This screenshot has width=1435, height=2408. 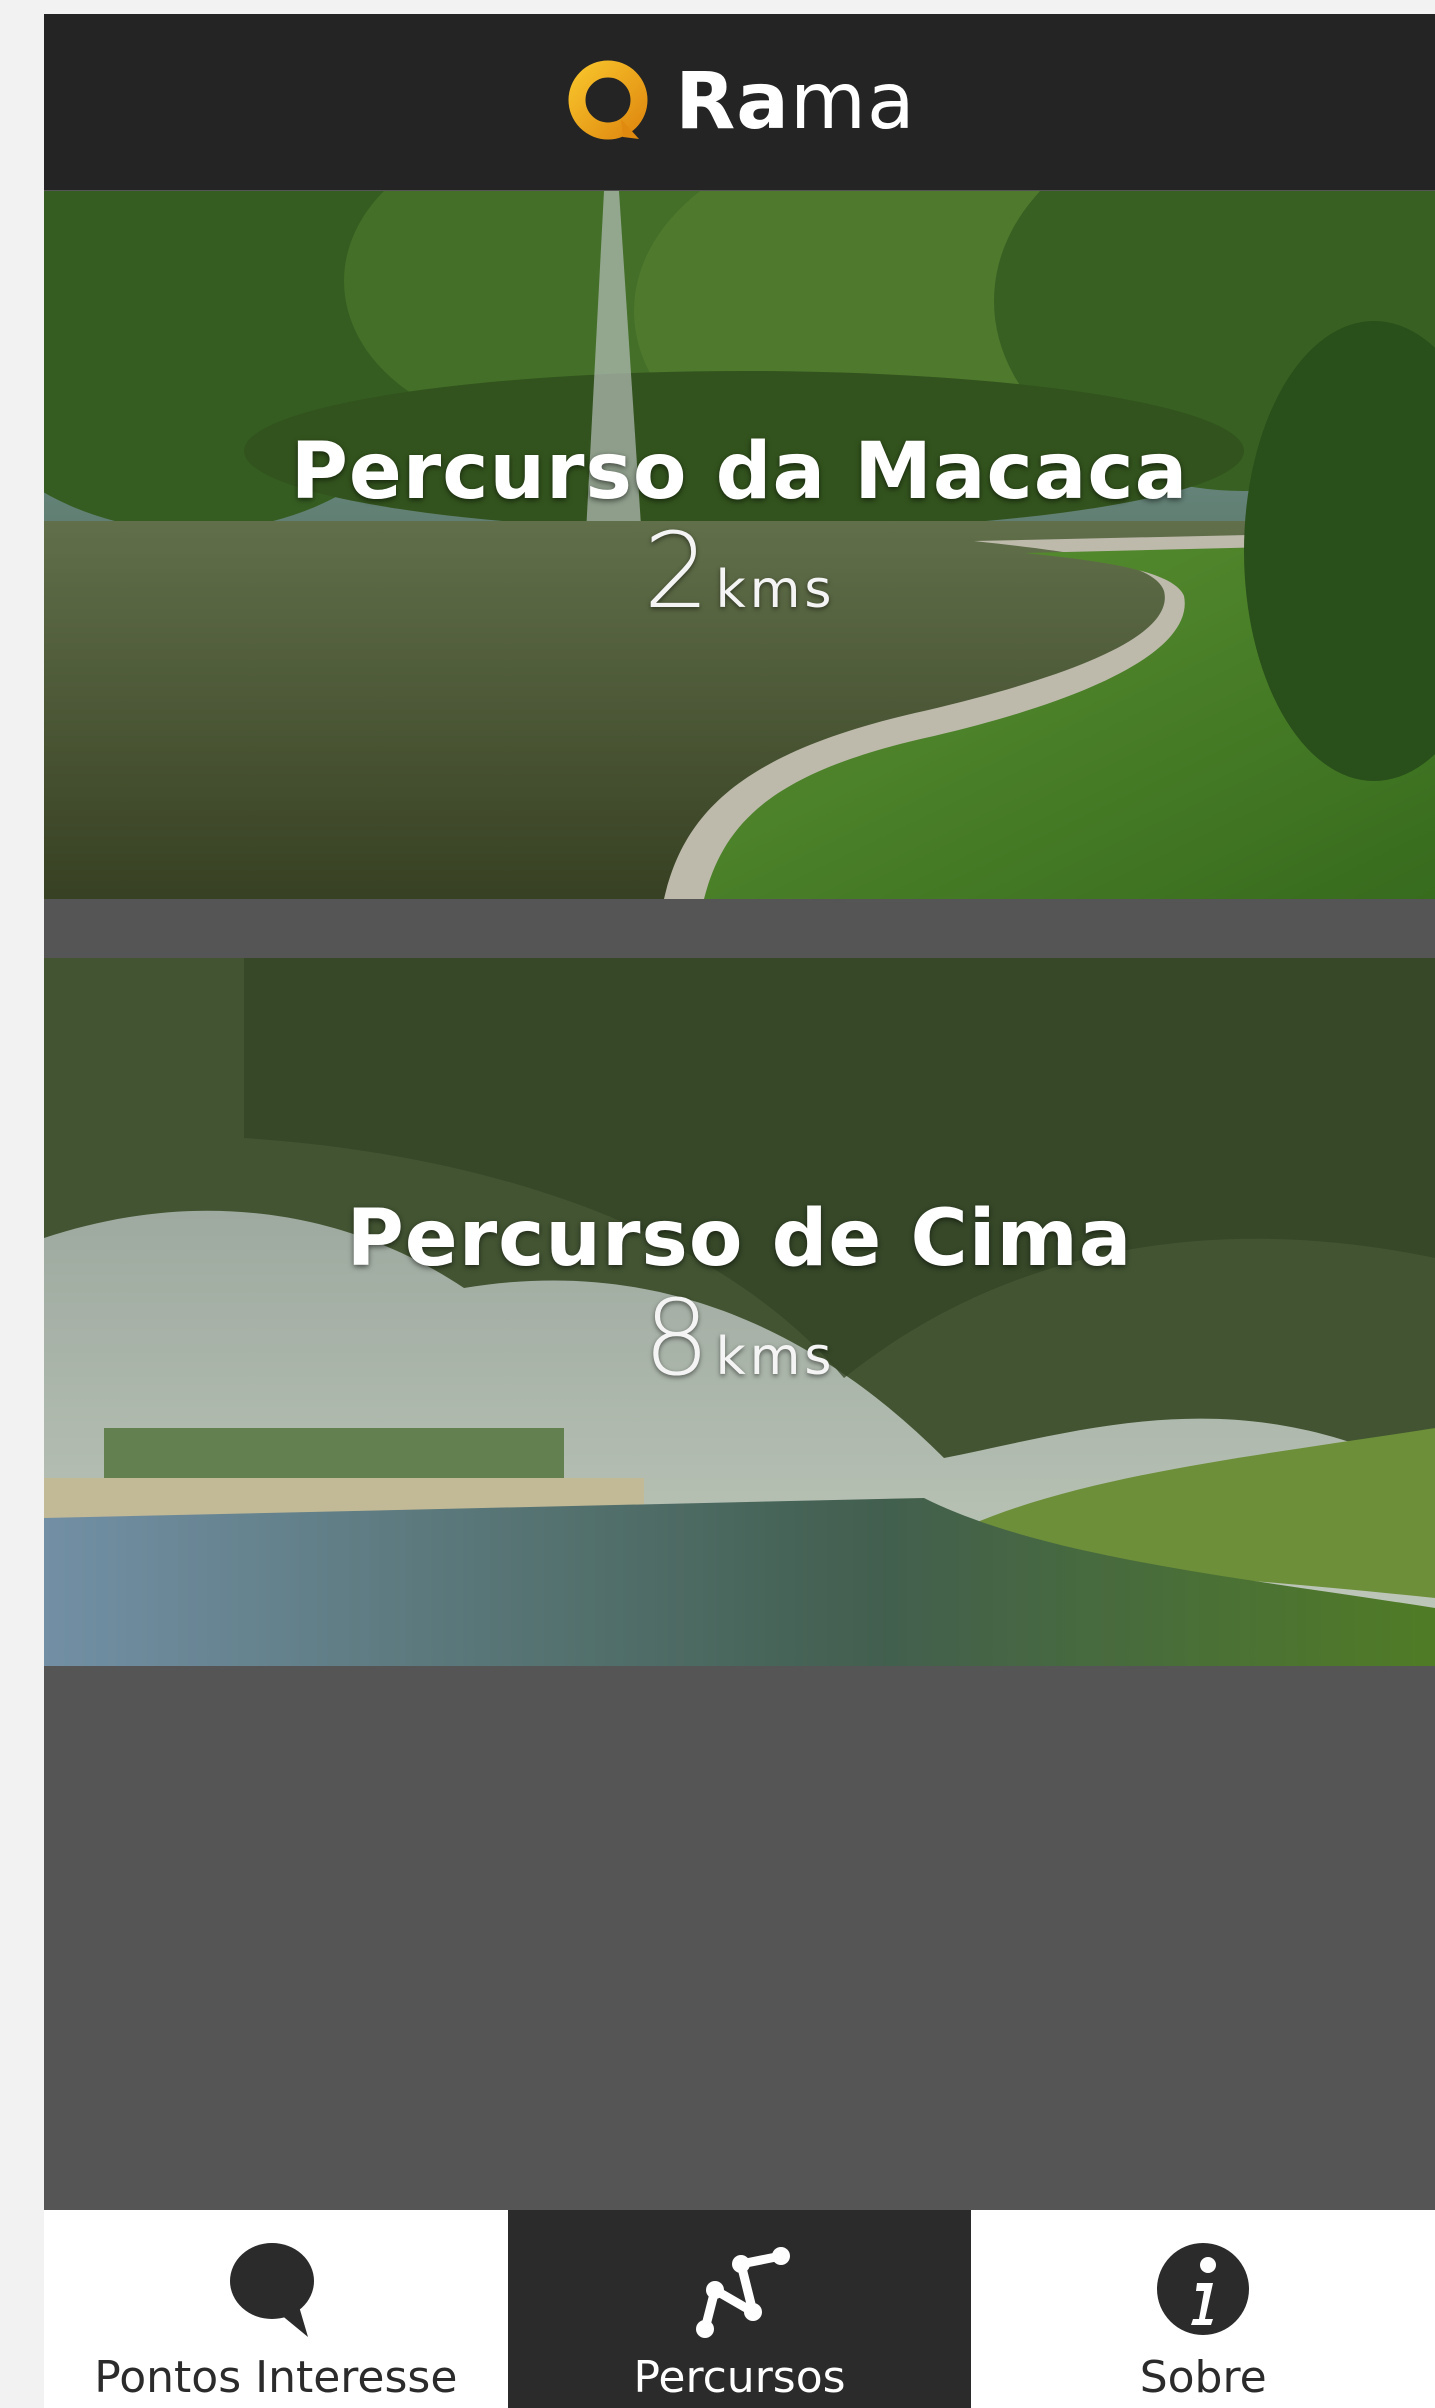 I want to click on route-path-icon, so click(x=740, y=2289).